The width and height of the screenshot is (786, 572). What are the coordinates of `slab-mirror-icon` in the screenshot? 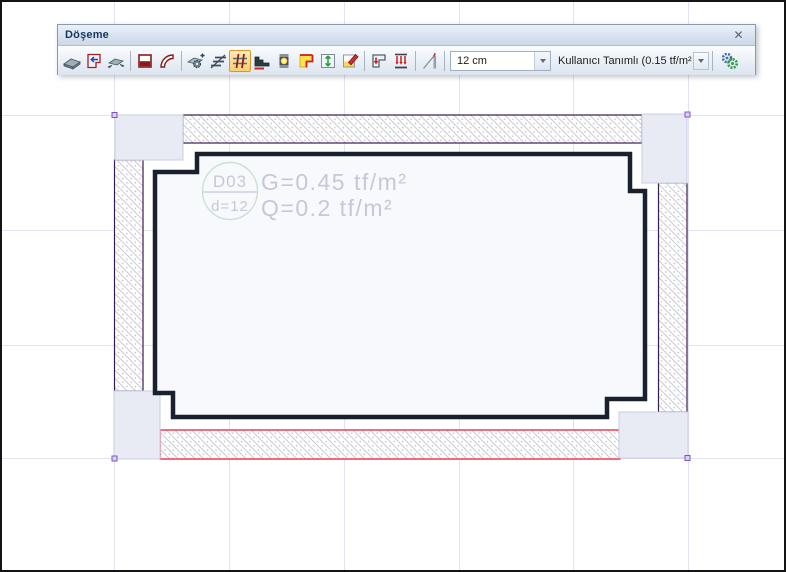 It's located at (116, 63).